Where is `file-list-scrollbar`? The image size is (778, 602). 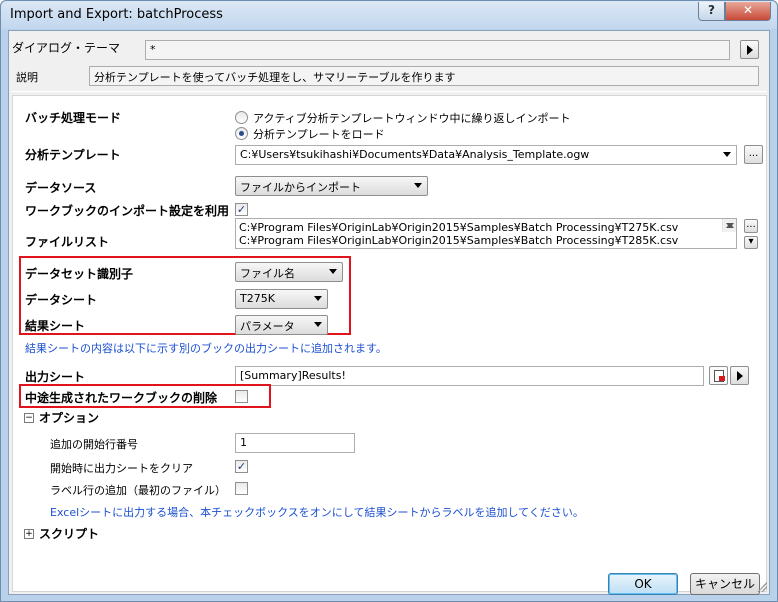
file-list-scrollbar is located at coordinates (729, 225).